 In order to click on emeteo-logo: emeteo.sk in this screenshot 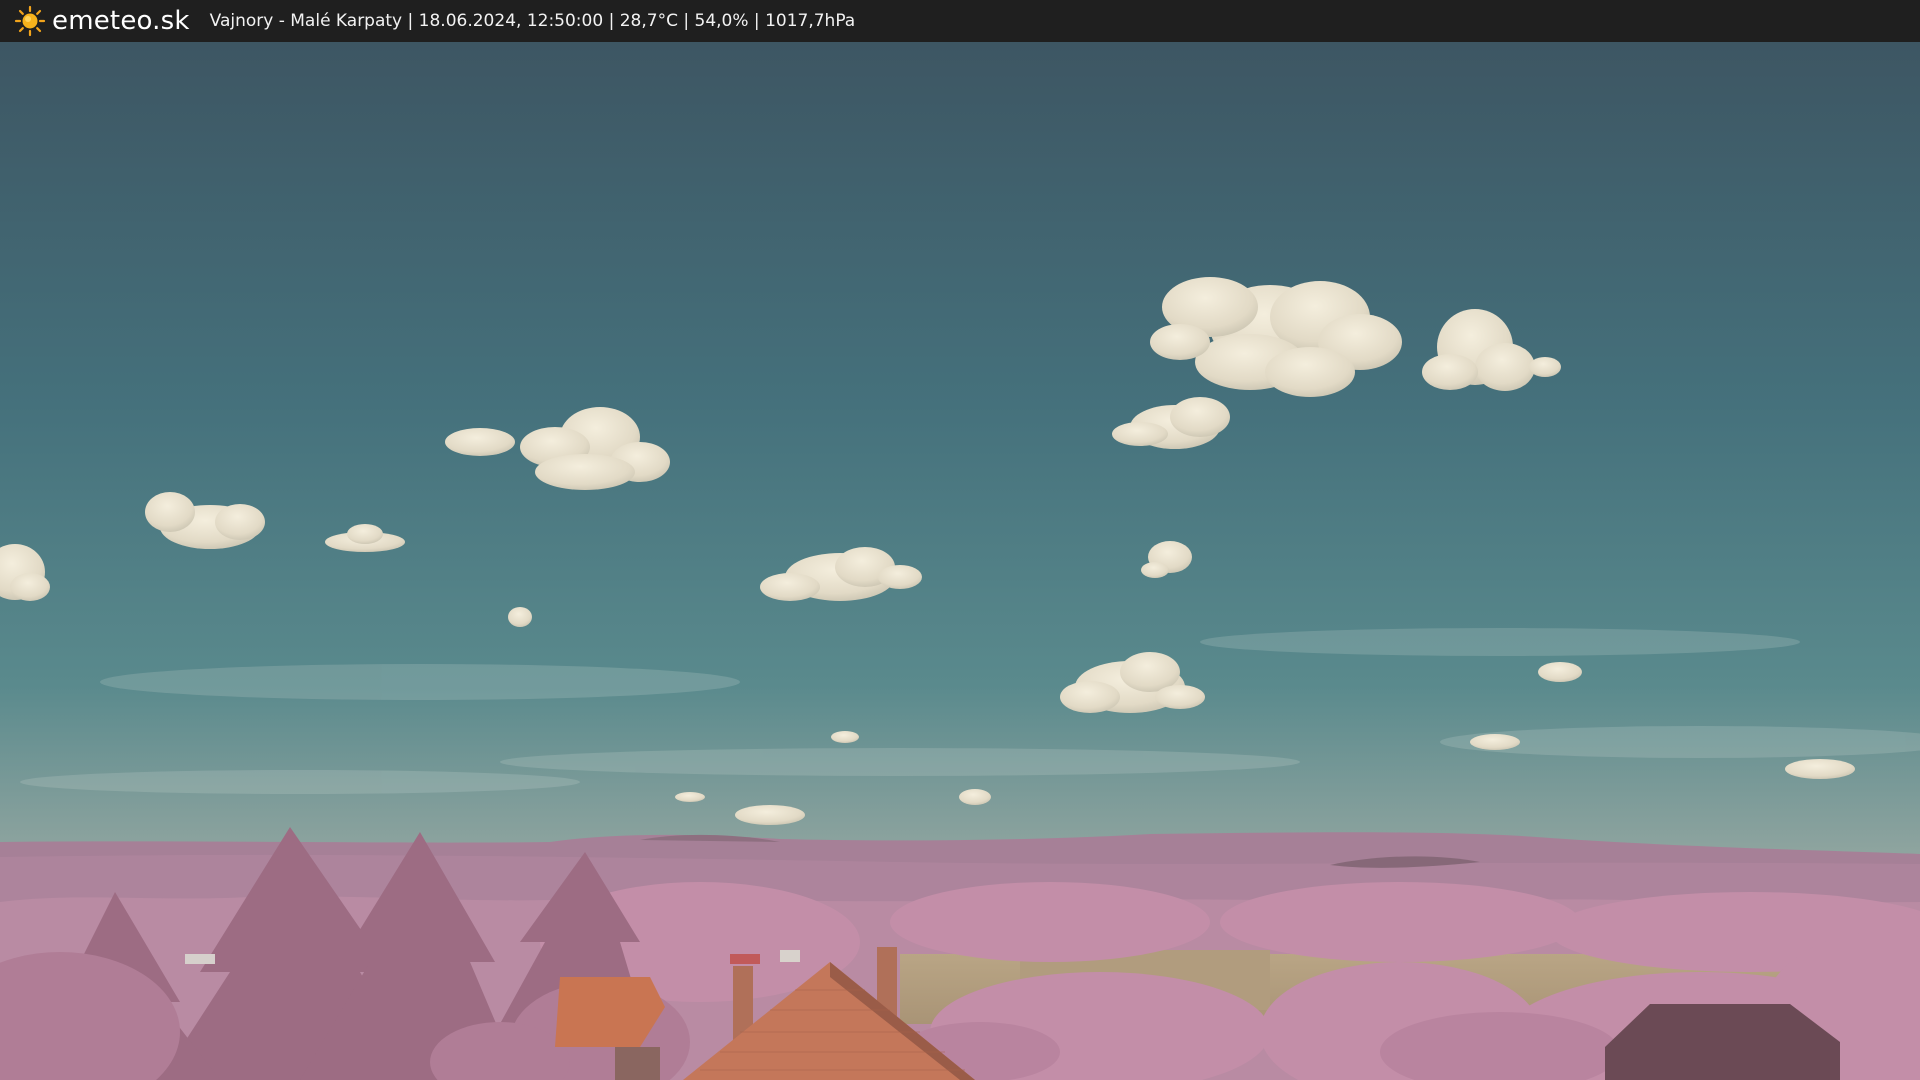, I will do `click(102, 21)`.